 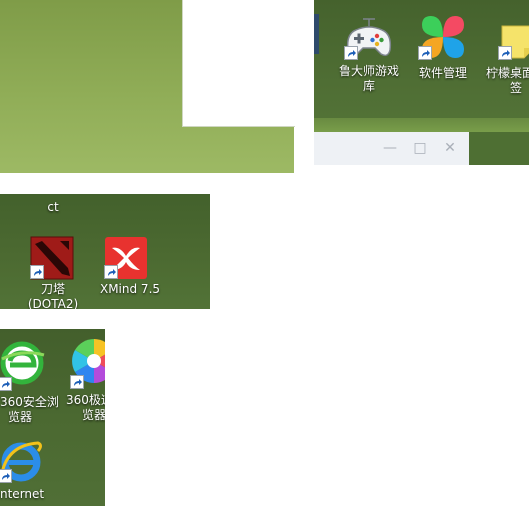 What do you see at coordinates (85, 407) in the screenshot?
I see `icon-label: 360极速 览器` at bounding box center [85, 407].